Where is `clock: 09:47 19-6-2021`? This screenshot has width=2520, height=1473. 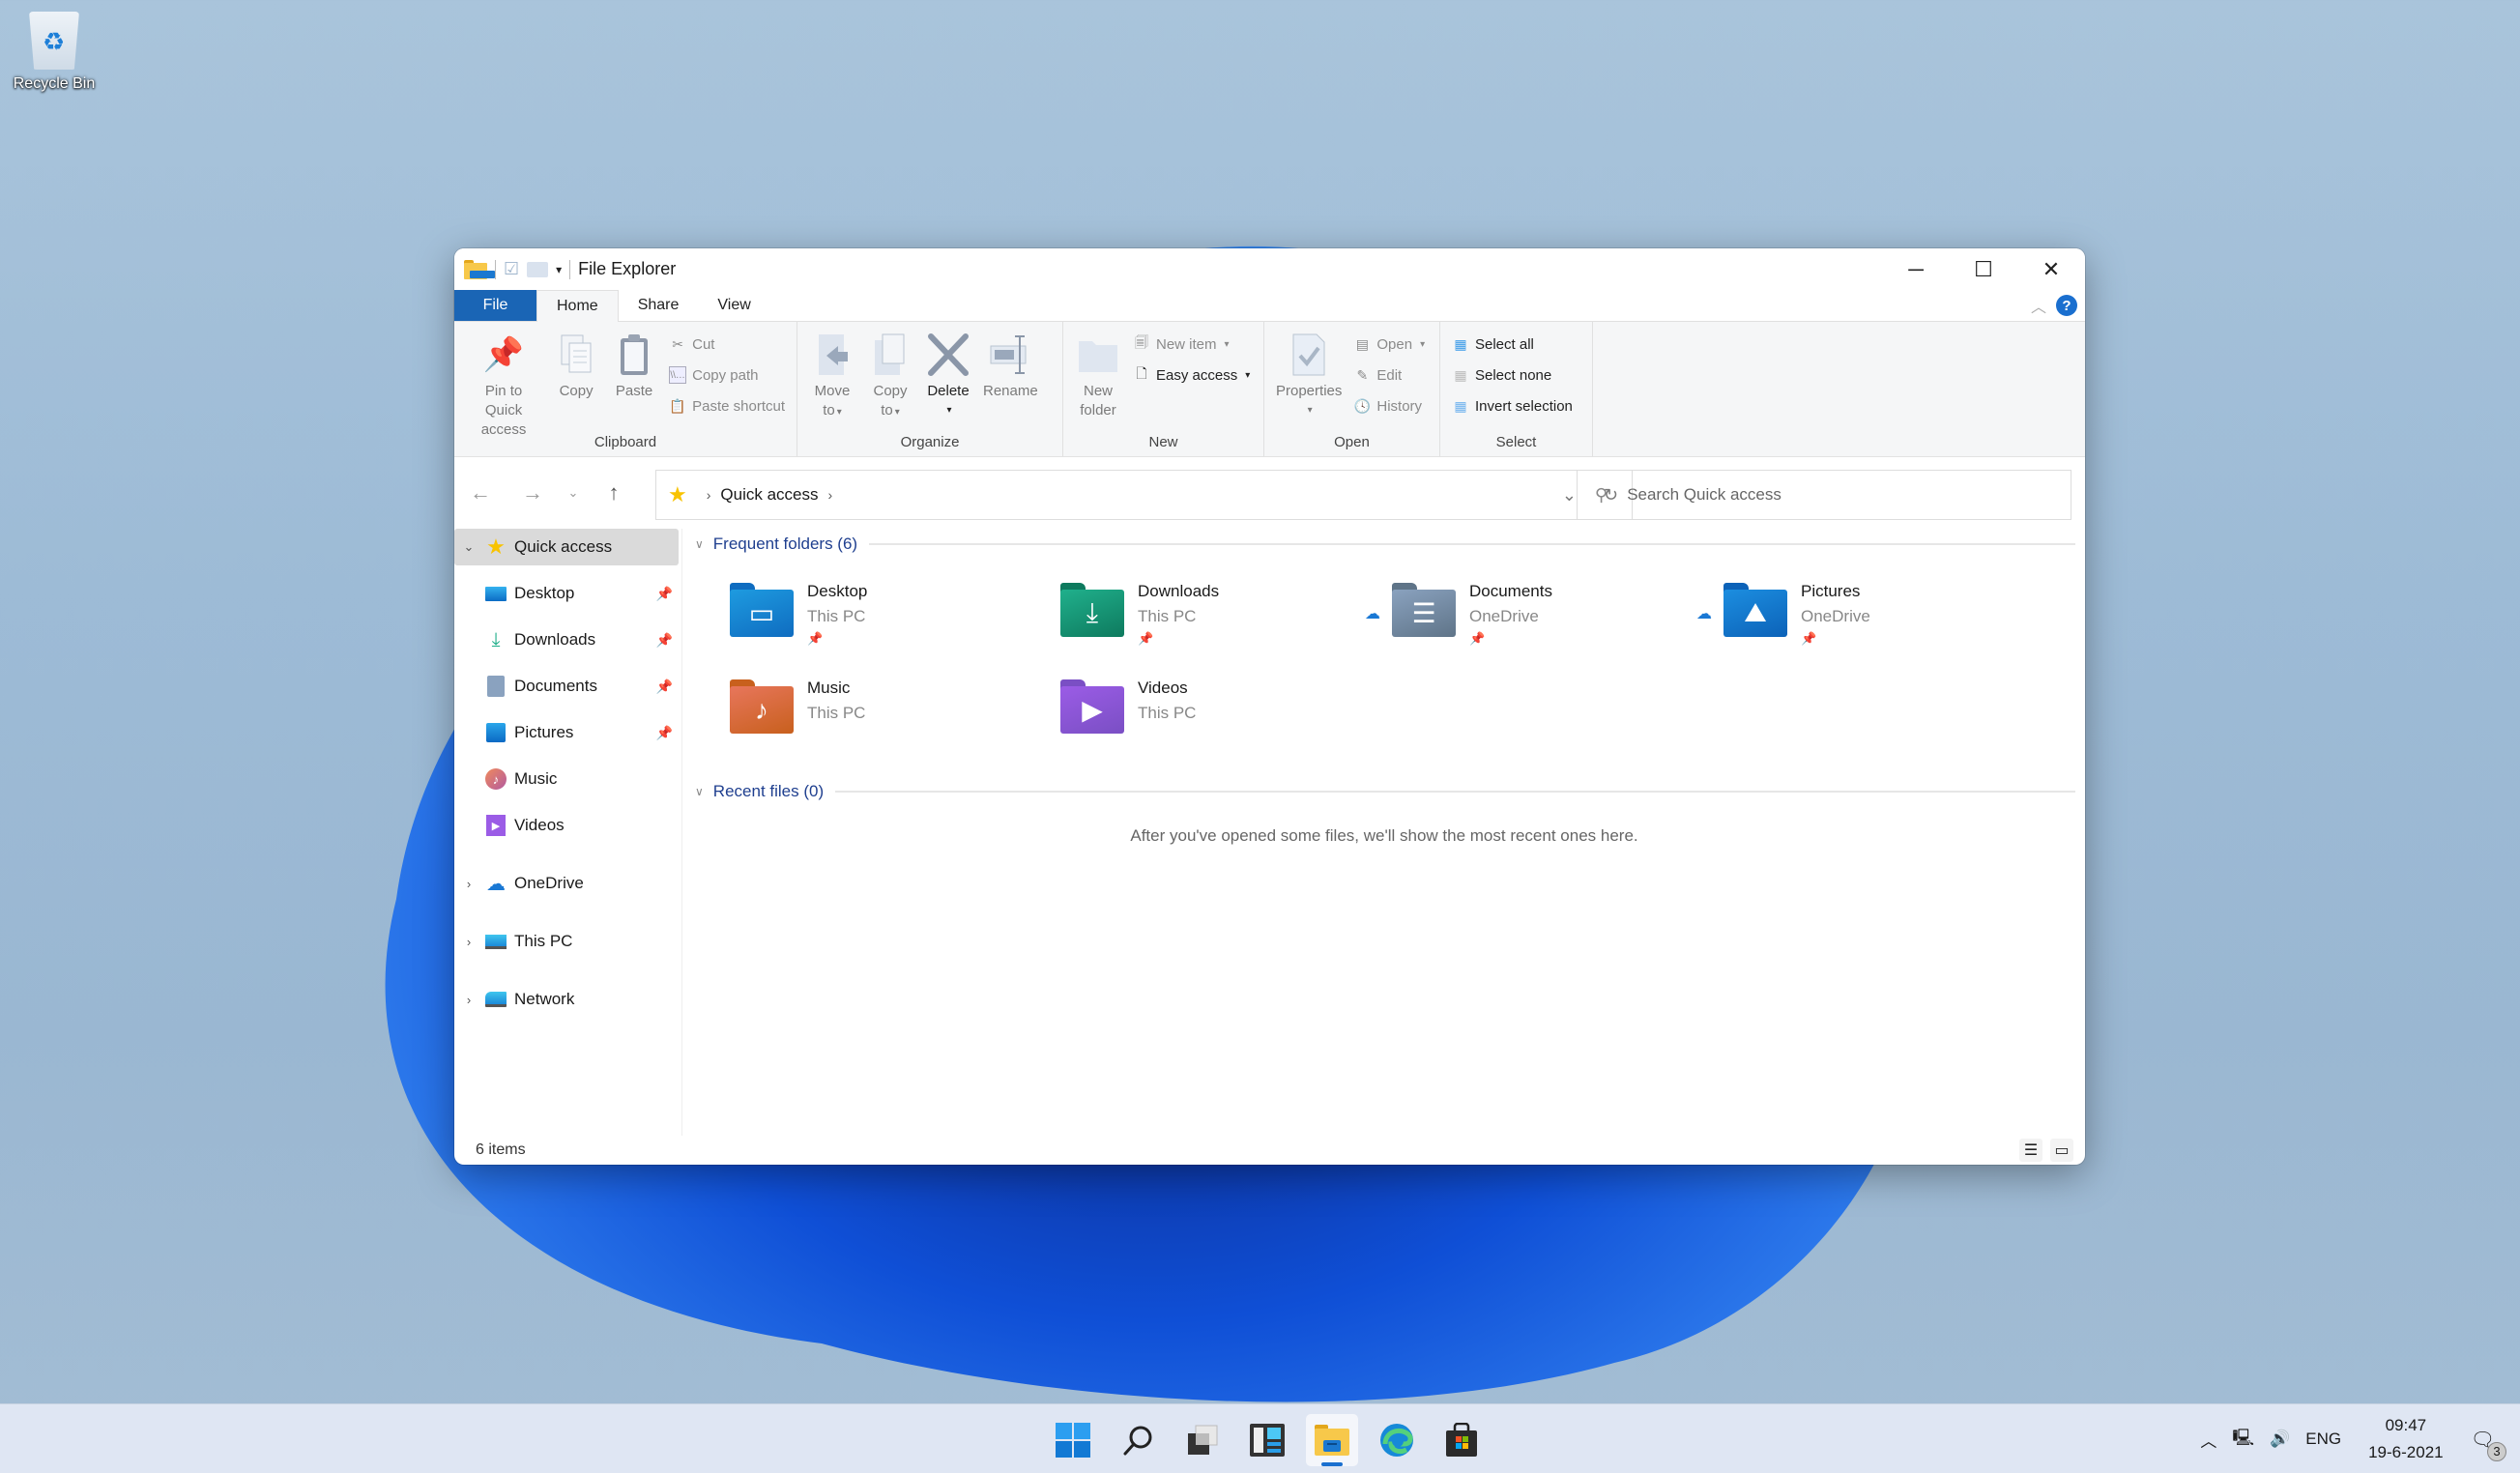
clock: 09:47 19-6-2021 is located at coordinates (2406, 1439).